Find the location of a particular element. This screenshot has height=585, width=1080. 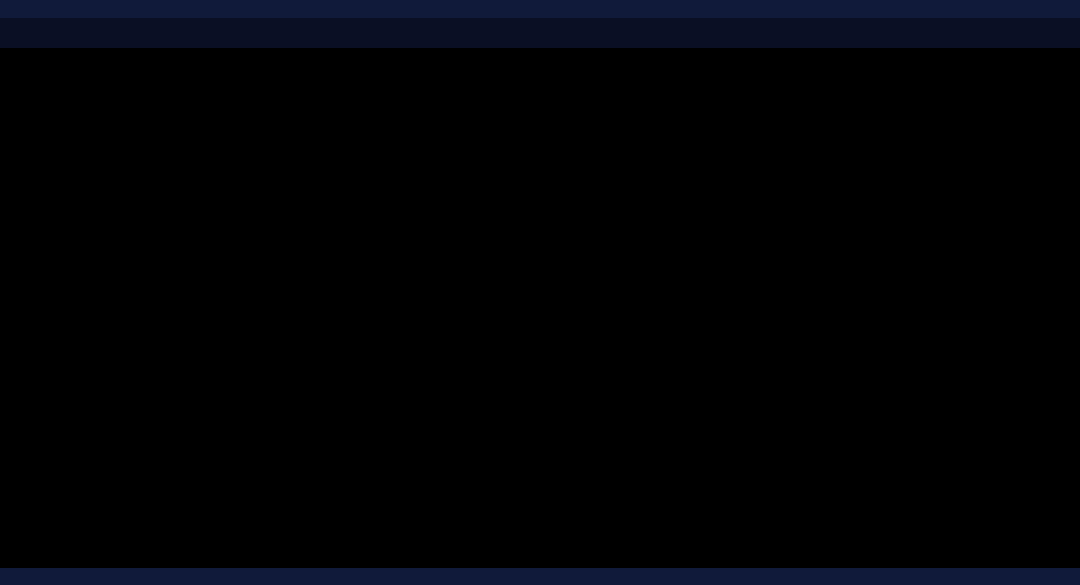

quote-panel is located at coordinates (1001, 308).